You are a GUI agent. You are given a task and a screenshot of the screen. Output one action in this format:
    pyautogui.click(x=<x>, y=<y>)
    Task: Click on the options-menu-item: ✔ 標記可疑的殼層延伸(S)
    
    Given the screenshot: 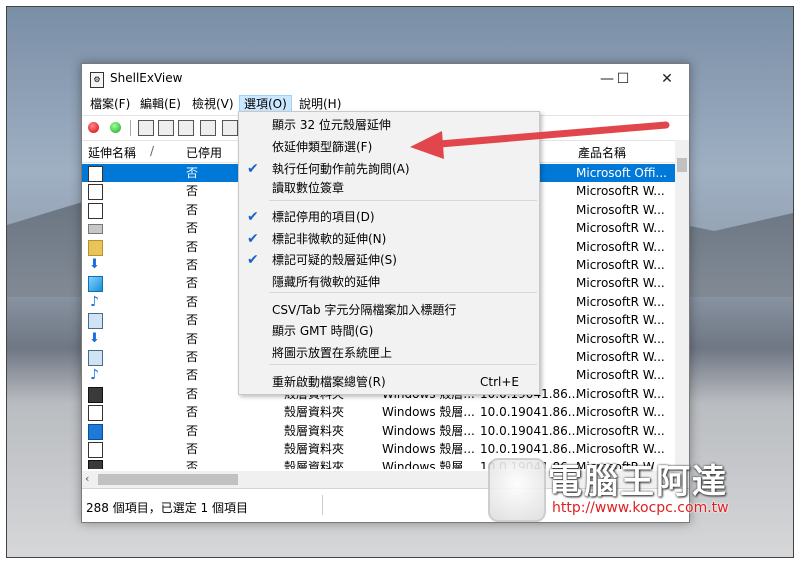 What is the action you would take?
    pyautogui.click(x=389, y=260)
    